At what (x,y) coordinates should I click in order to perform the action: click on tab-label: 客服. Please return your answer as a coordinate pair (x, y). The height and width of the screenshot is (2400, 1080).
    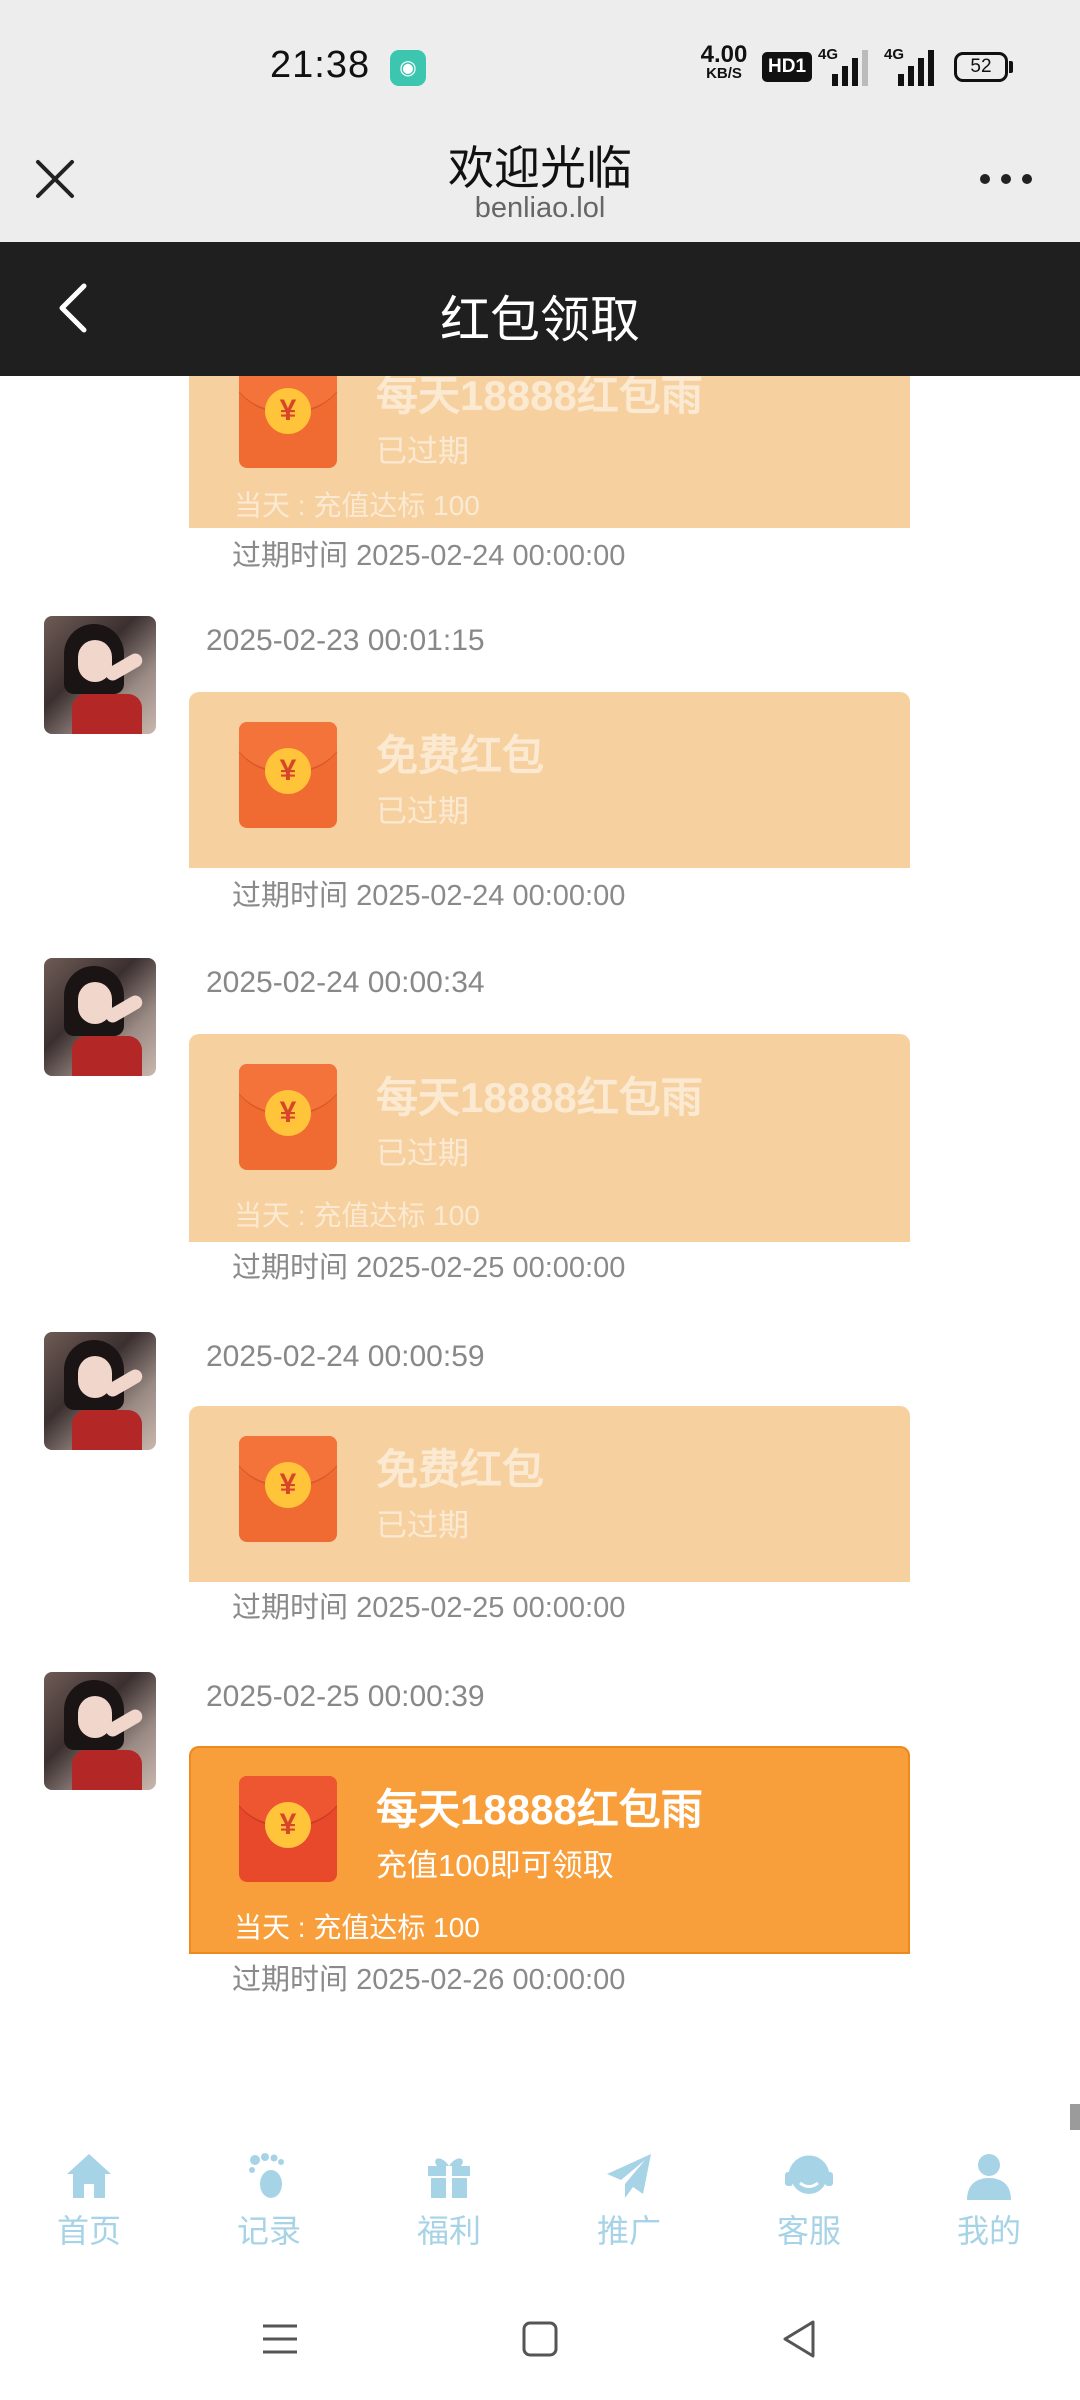
    Looking at the image, I should click on (808, 2231).